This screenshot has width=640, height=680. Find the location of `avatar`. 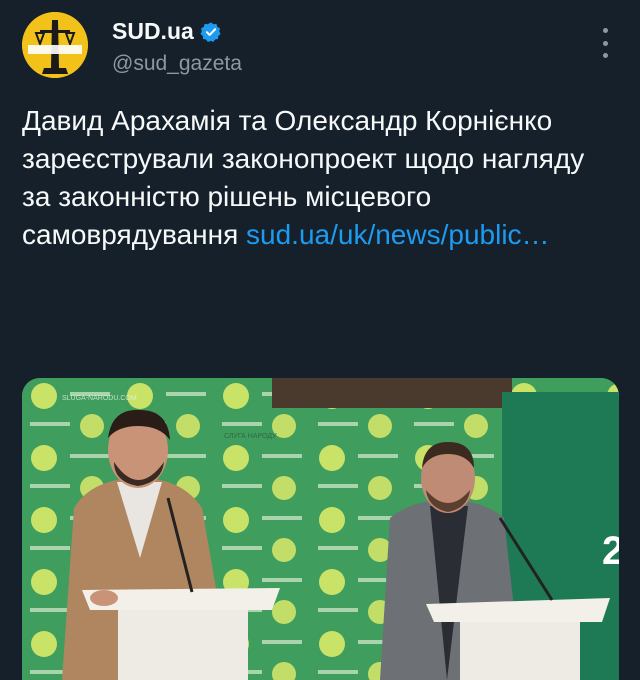

avatar is located at coordinates (55, 45).